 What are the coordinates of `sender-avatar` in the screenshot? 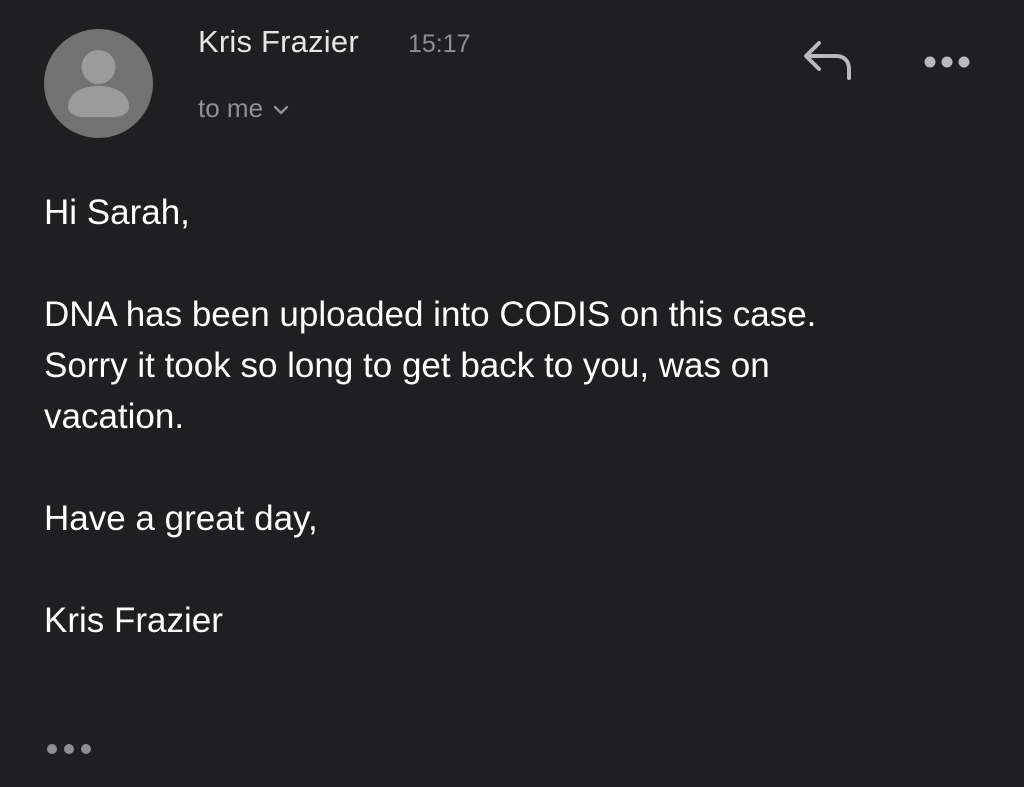 It's located at (98, 83).